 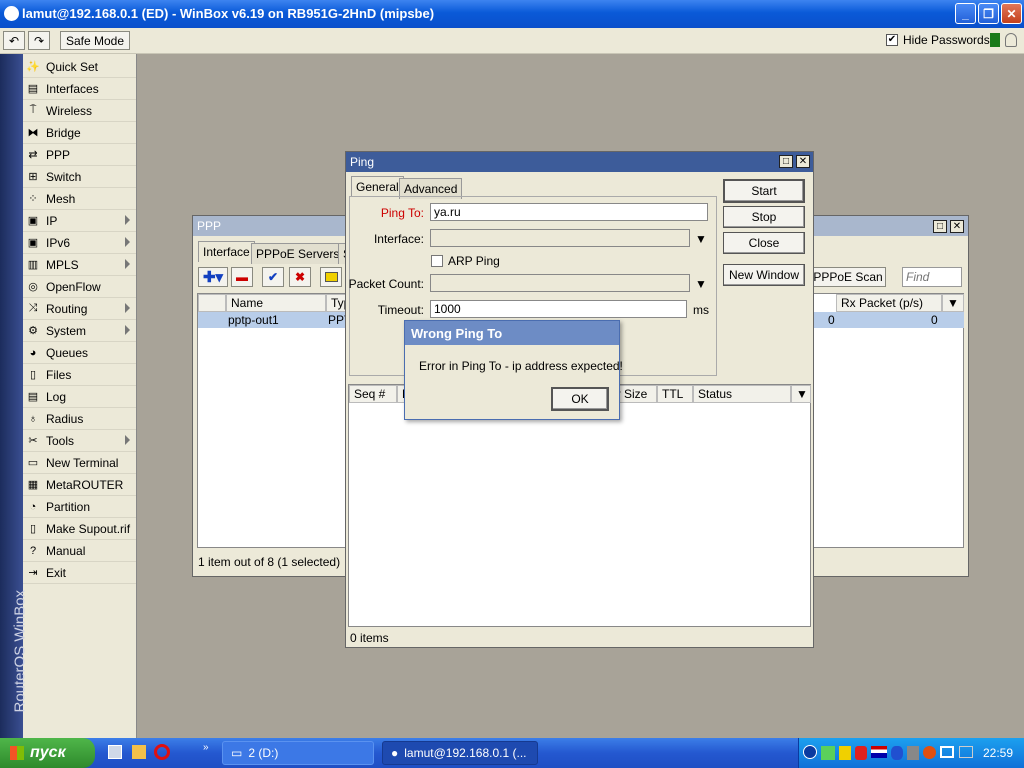 What do you see at coordinates (213, 277) in the screenshot?
I see `add-button: ✚▾` at bounding box center [213, 277].